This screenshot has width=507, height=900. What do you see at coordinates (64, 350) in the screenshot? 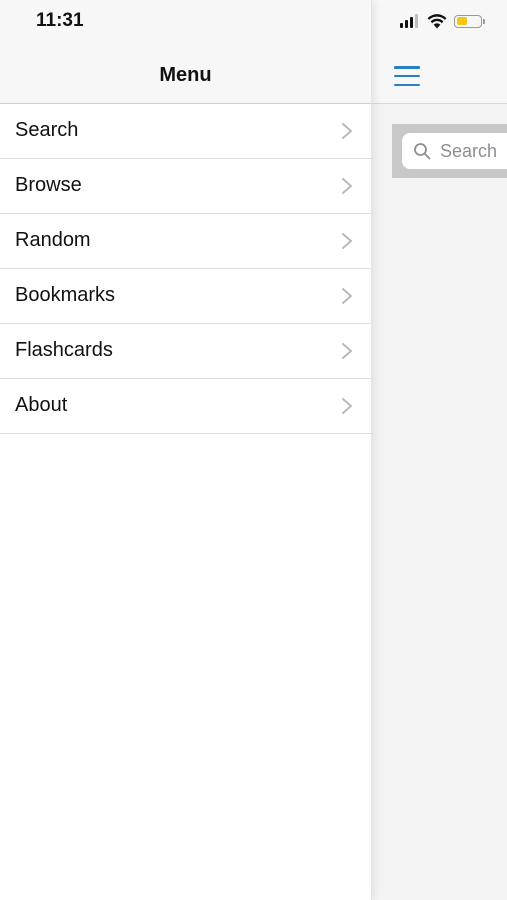
I see `menu-item-label: Flashcards` at bounding box center [64, 350].